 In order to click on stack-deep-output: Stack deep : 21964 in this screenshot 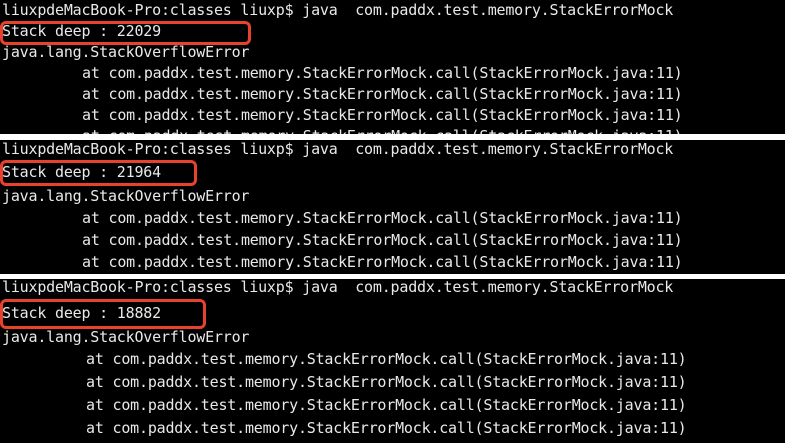, I will do `click(81, 172)`.